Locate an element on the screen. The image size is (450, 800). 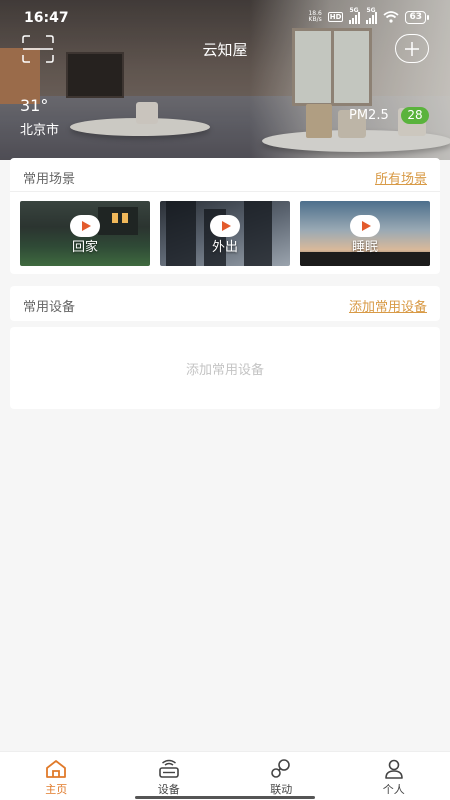
title-bar: 云知屋 is located at coordinates (225, 49).